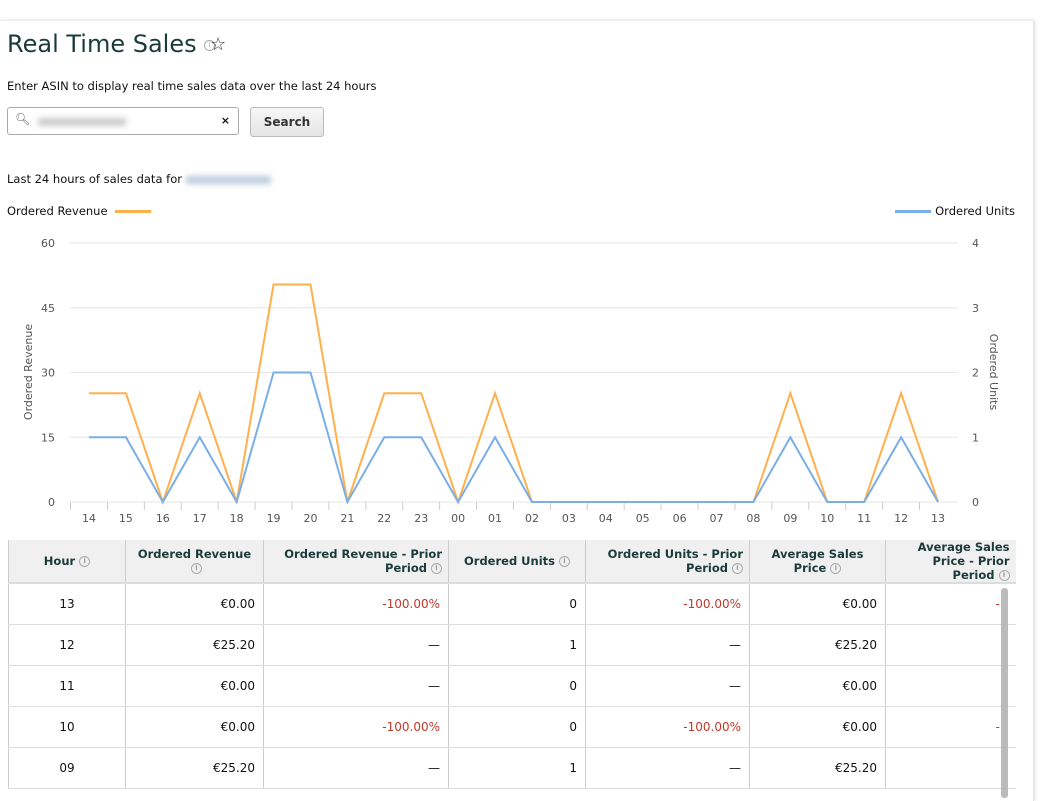 Image resolution: width=1045 pixels, height=801 pixels. I want to click on column-header: Ordered Revenue - Prior Period i, so click(356, 562).